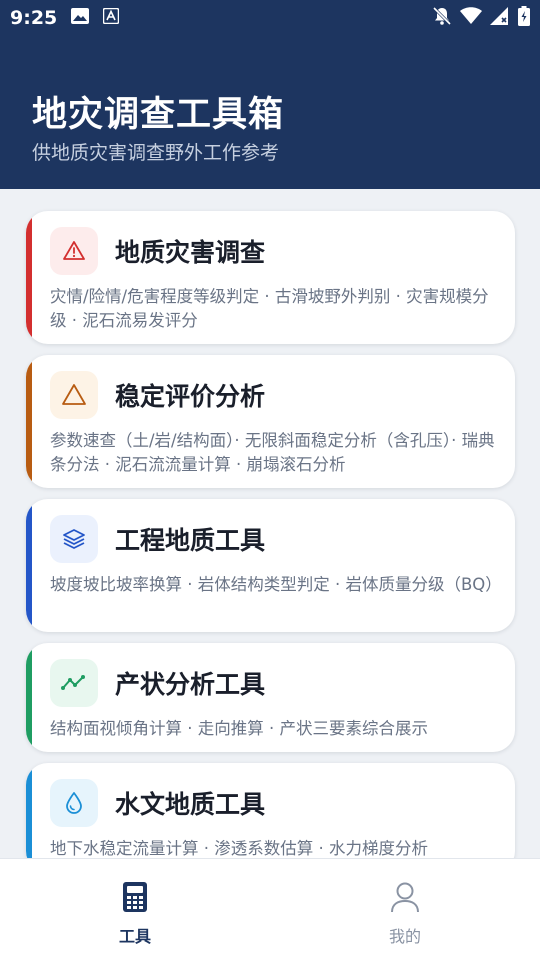  Describe the element at coordinates (404, 936) in the screenshot. I see `nav-profile-label: 我的` at that location.